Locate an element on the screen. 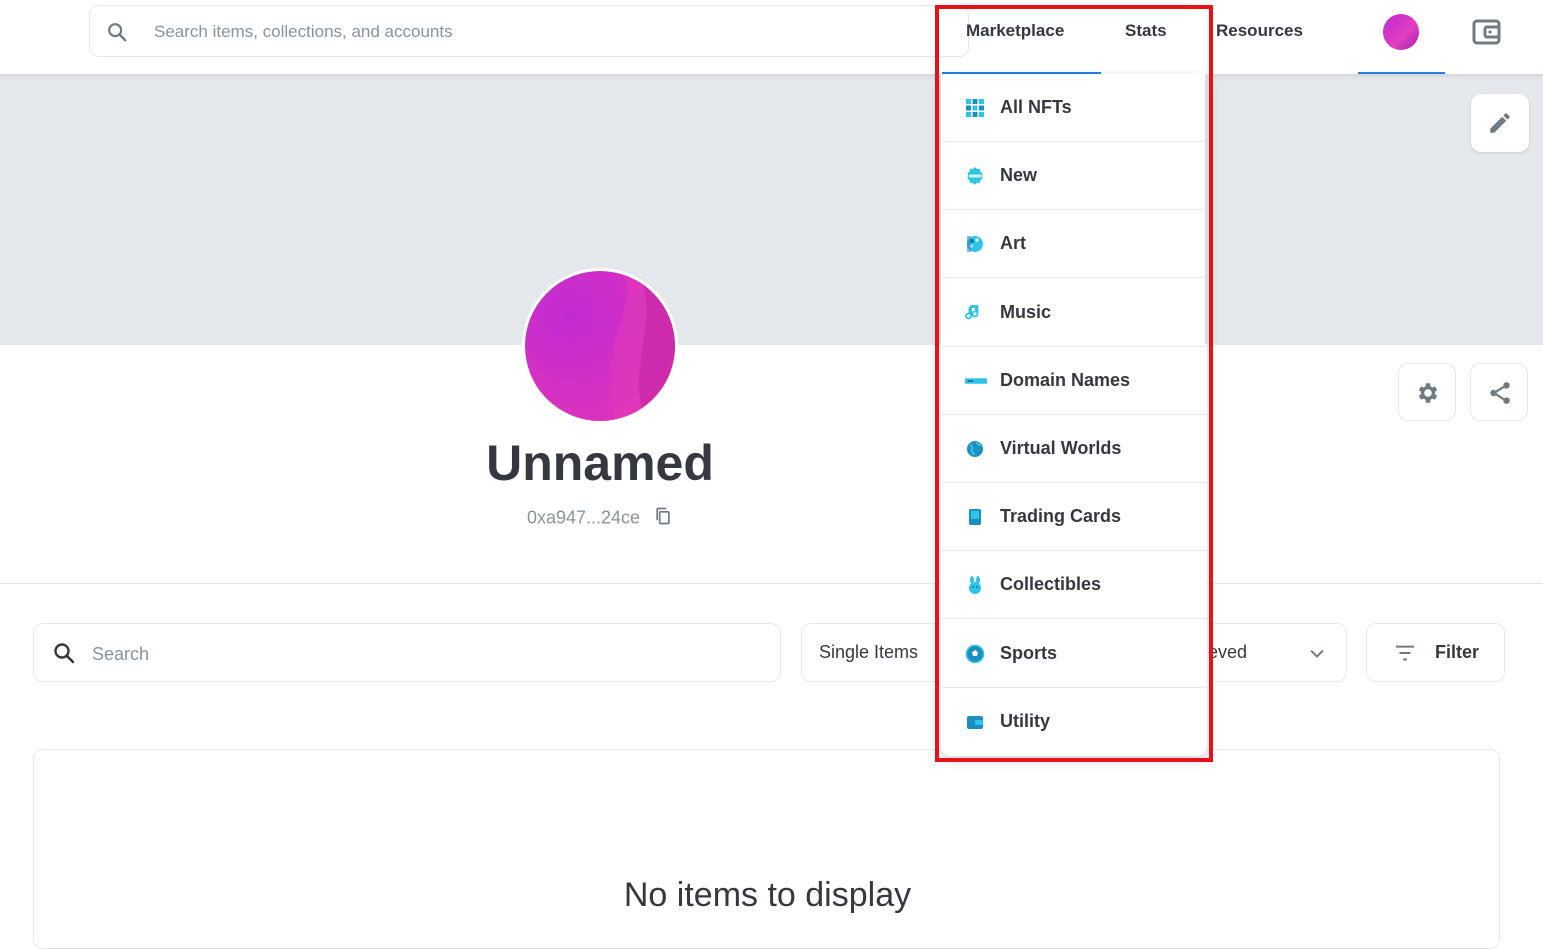  menu-item-domain-names: Domain Names is located at coordinates (1074, 381).